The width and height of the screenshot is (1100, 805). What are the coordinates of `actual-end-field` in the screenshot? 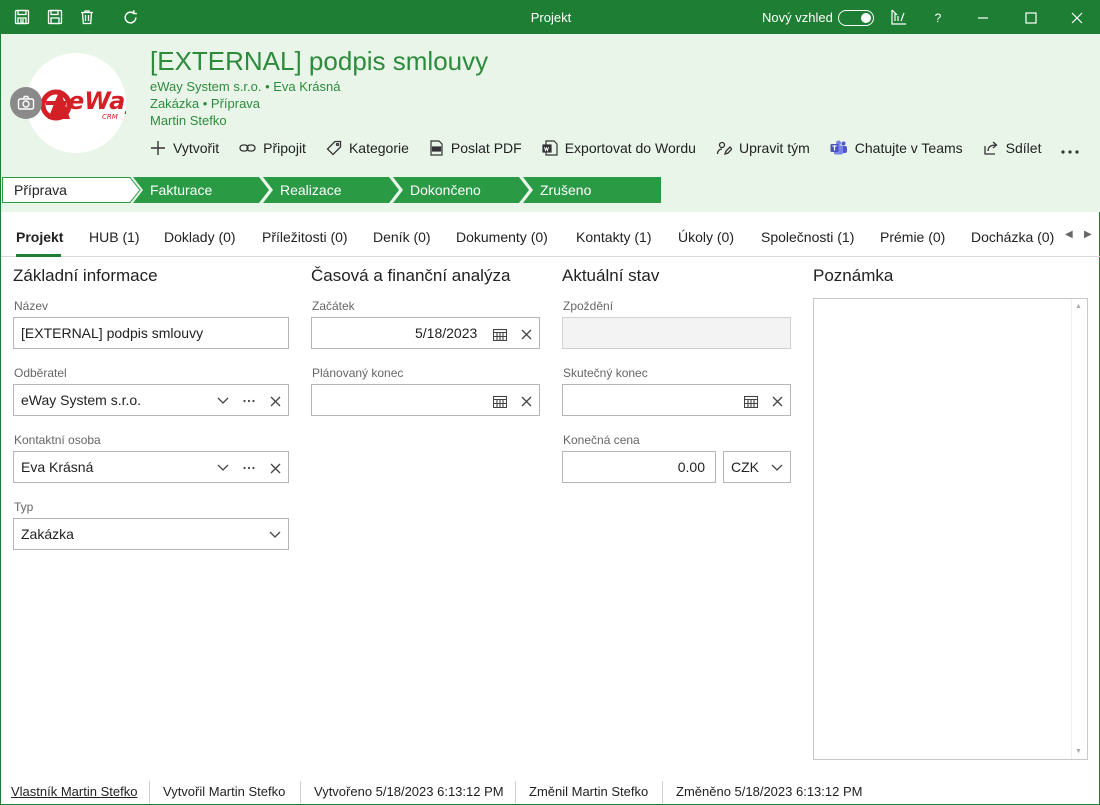 It's located at (676, 400).